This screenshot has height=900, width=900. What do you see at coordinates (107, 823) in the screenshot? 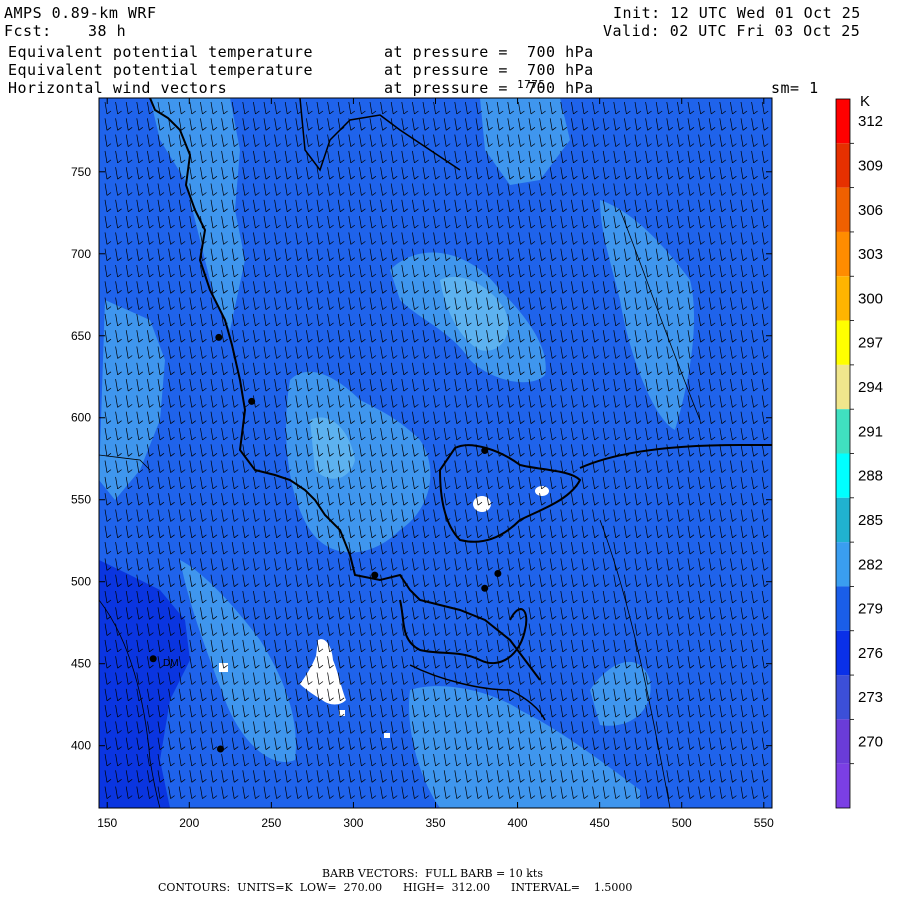
I see `x-tick-label: 150` at bounding box center [107, 823].